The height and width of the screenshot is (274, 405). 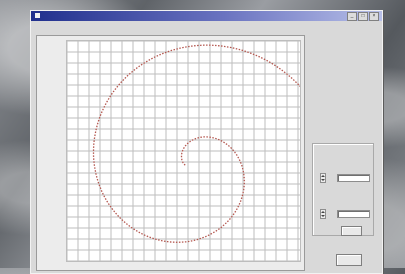 I want to click on settings-group, so click(x=343, y=189).